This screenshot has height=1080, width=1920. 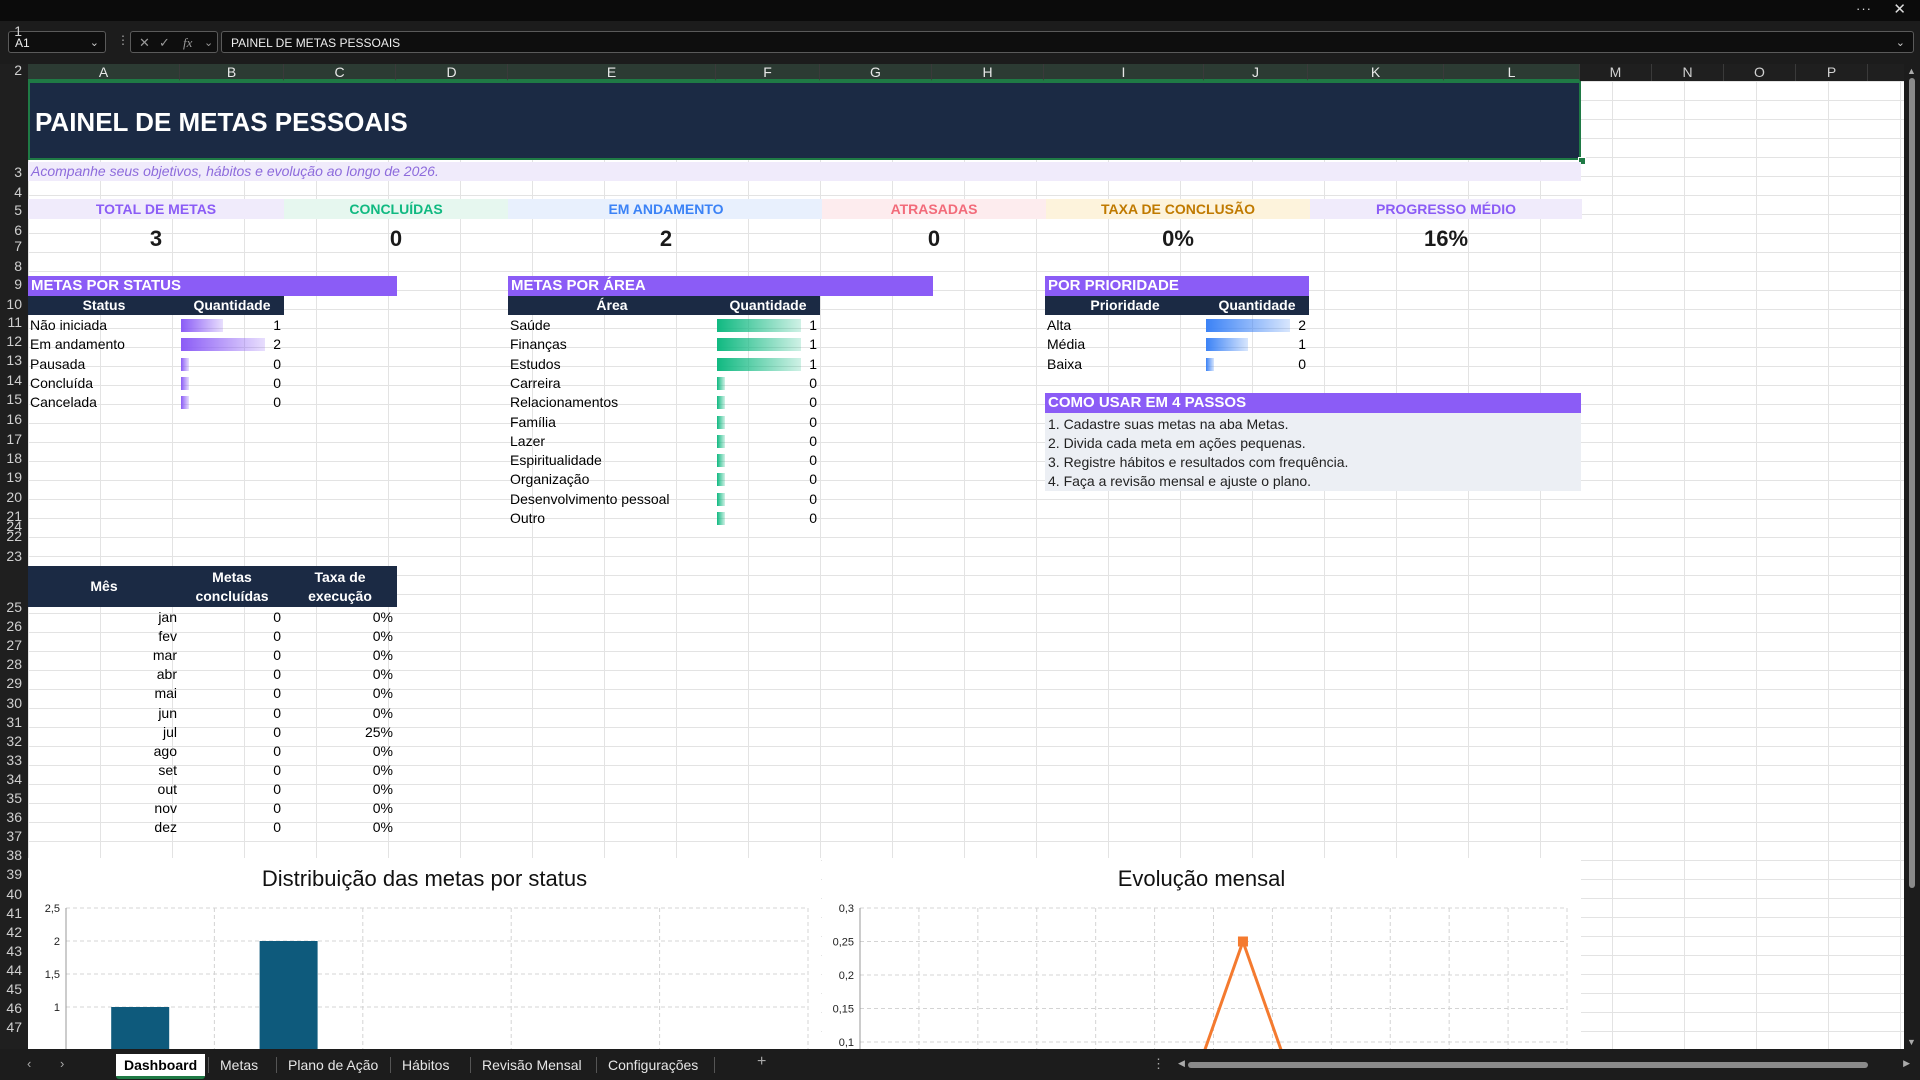 What do you see at coordinates (1832, 72) in the screenshot?
I see `column-header-p: P` at bounding box center [1832, 72].